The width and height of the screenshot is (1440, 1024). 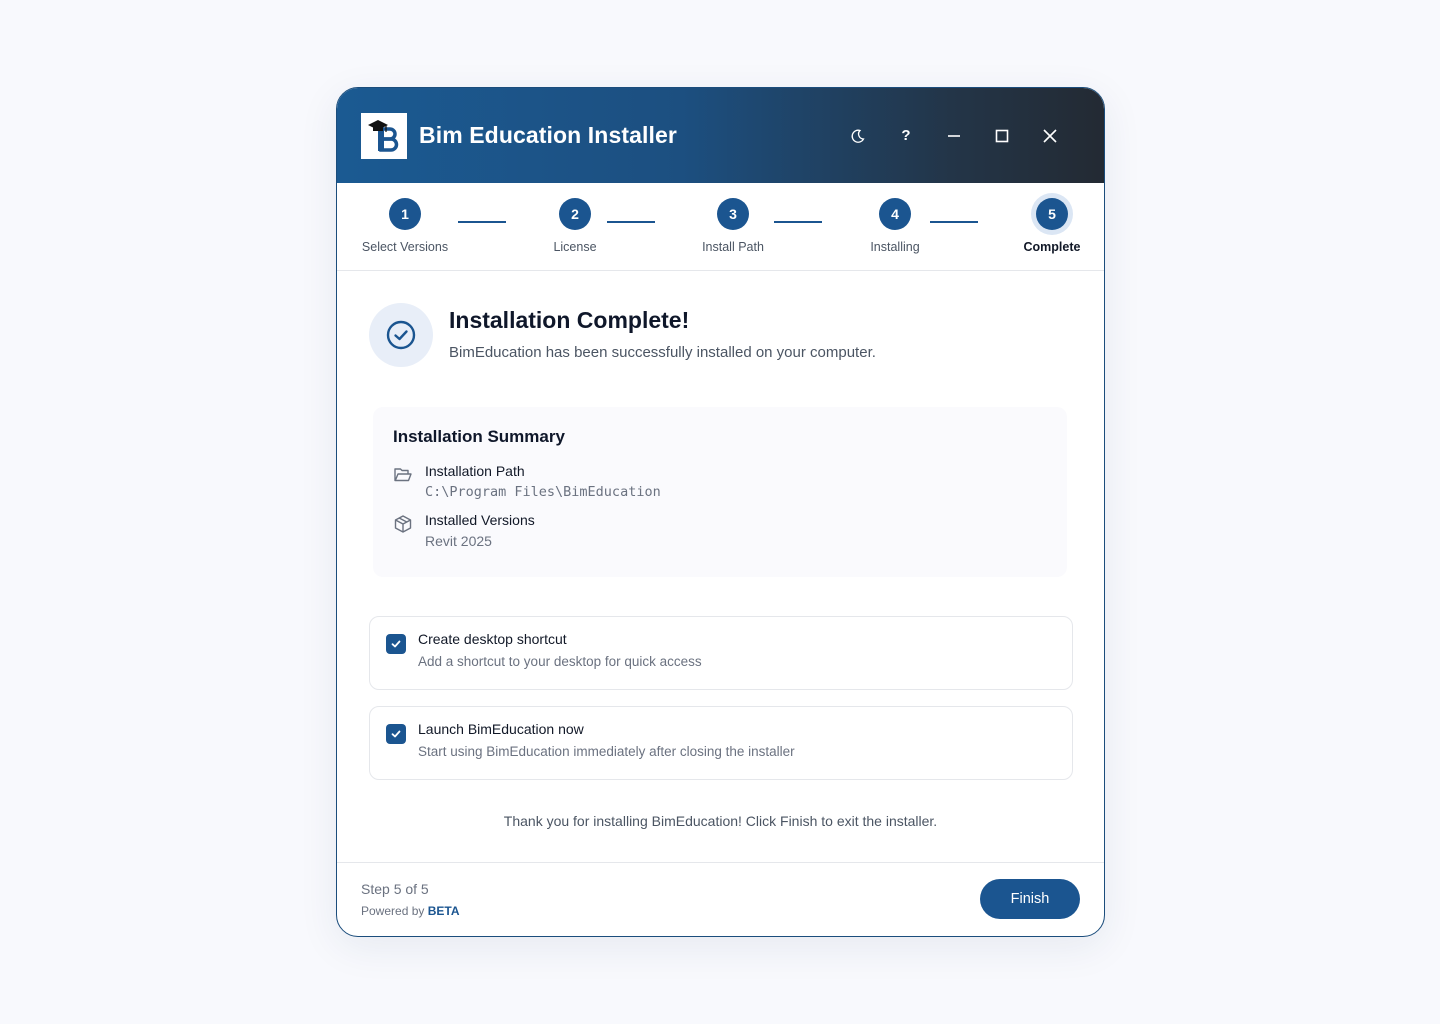 What do you see at coordinates (393, 911) in the screenshot?
I see `powered-prefix: Powered by` at bounding box center [393, 911].